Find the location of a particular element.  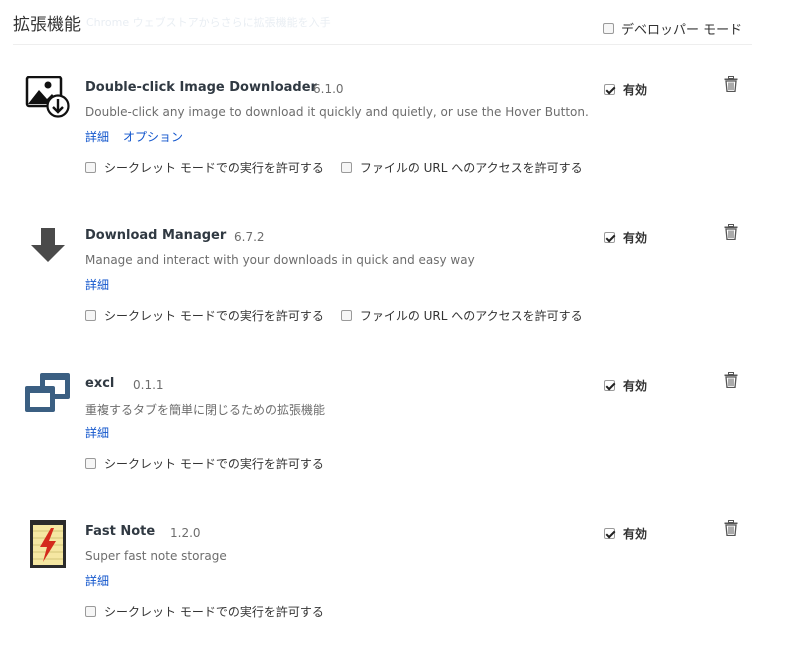

extension-name: Double-click Image Downloader is located at coordinates (201, 87).